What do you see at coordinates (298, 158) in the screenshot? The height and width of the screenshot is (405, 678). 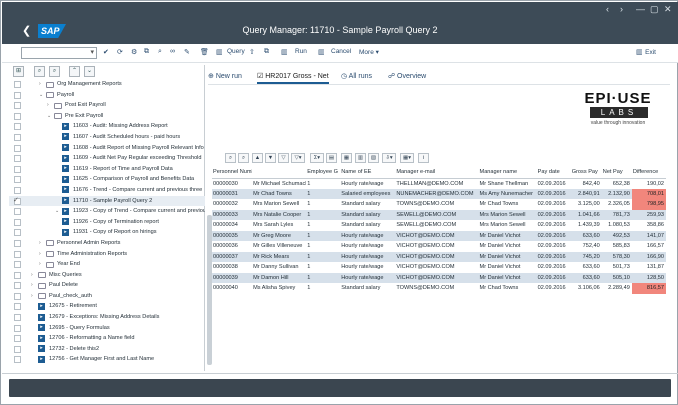 I see `filter-dropdown-icon: ▽▾` at bounding box center [298, 158].